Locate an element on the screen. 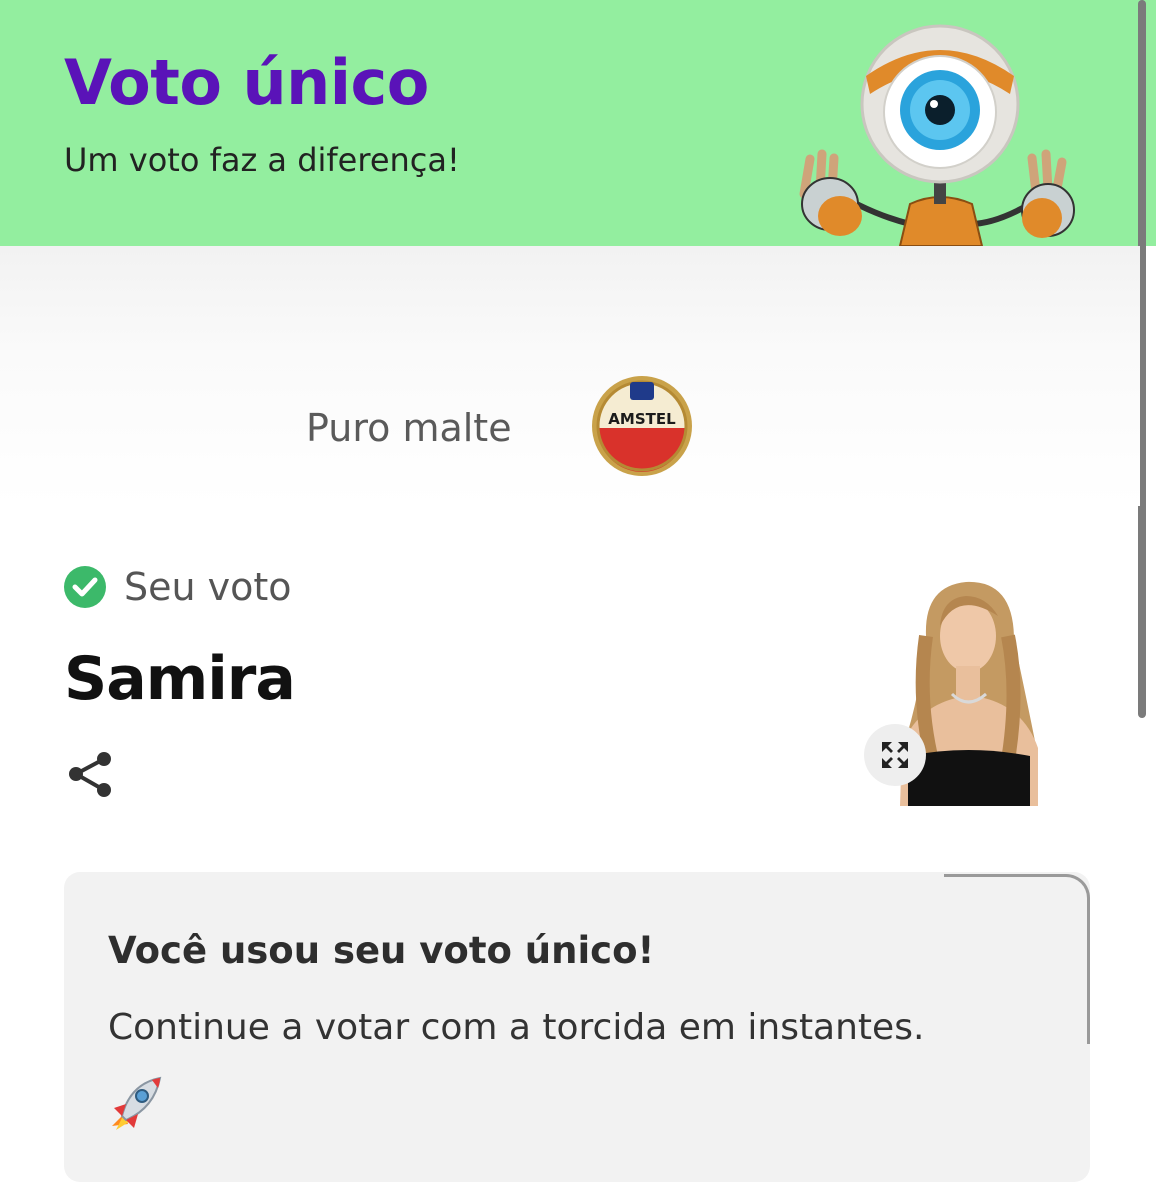 The width and height of the screenshot is (1156, 1200). eye-mascot-icon is located at coordinates (937, 135).